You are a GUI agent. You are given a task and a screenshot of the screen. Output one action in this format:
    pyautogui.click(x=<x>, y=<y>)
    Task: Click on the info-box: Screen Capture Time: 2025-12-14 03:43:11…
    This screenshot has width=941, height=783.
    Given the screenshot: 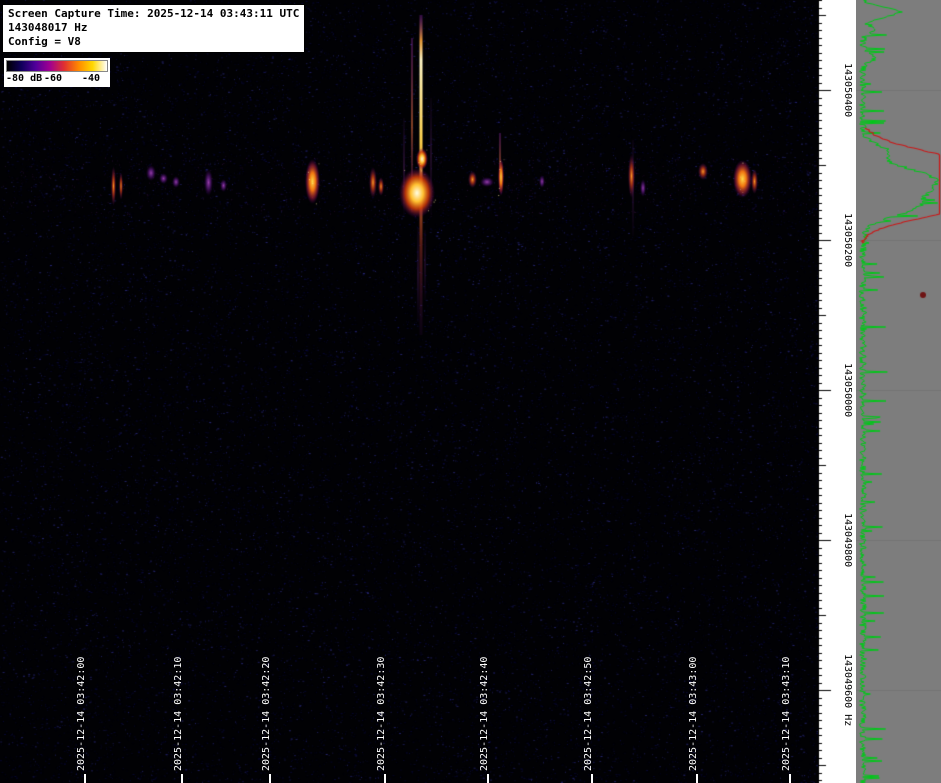 What is the action you would take?
    pyautogui.click(x=154, y=28)
    